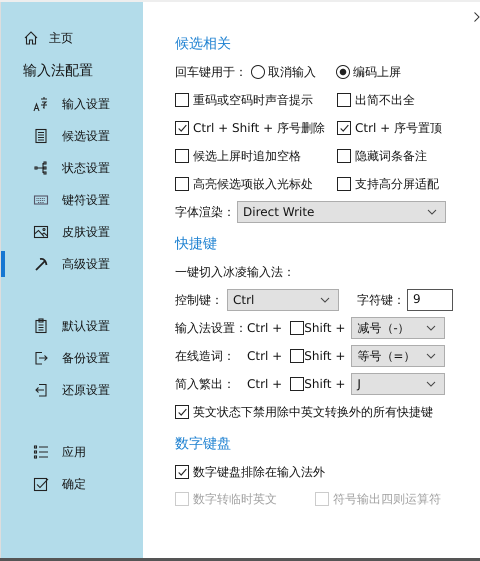 This screenshot has height=561, width=480. What do you see at coordinates (196, 244) in the screenshot?
I see `section-heading: 快捷键` at bounding box center [196, 244].